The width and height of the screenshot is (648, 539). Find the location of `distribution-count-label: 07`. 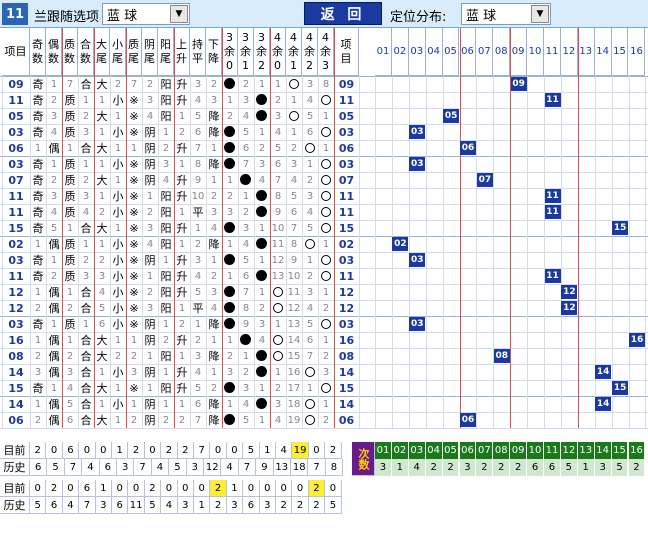

distribution-count-label: 07 is located at coordinates (485, 450).